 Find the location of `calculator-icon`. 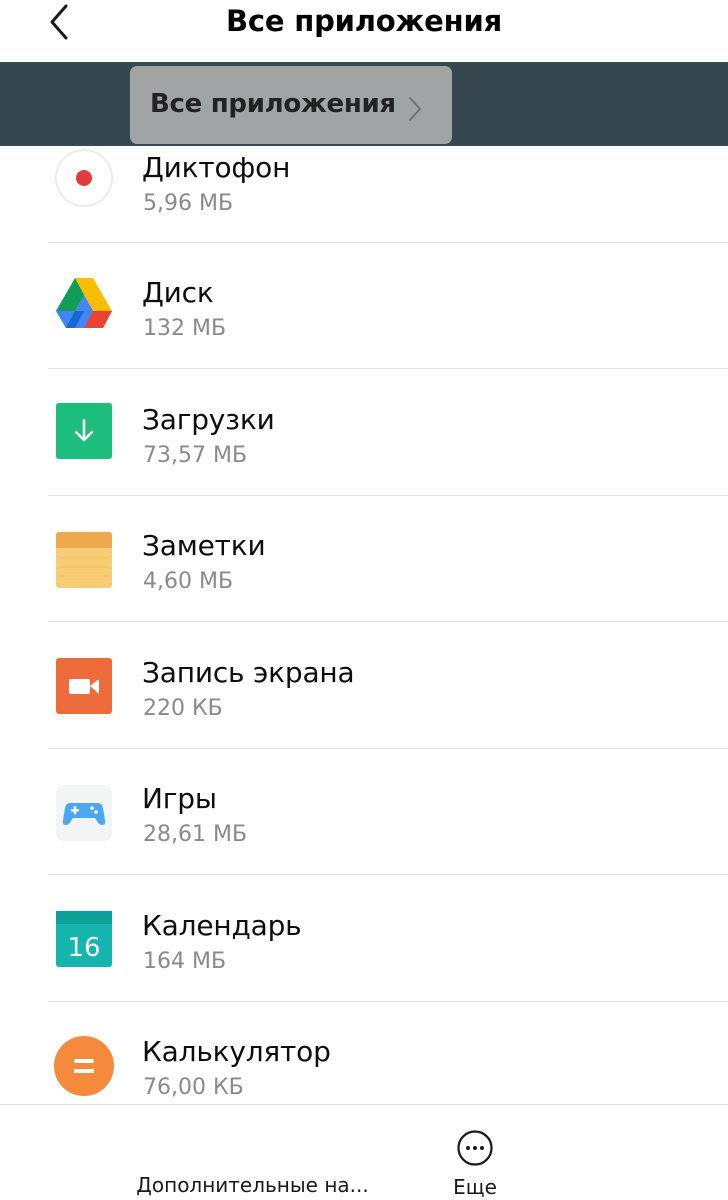

calculator-icon is located at coordinates (84, 1066).